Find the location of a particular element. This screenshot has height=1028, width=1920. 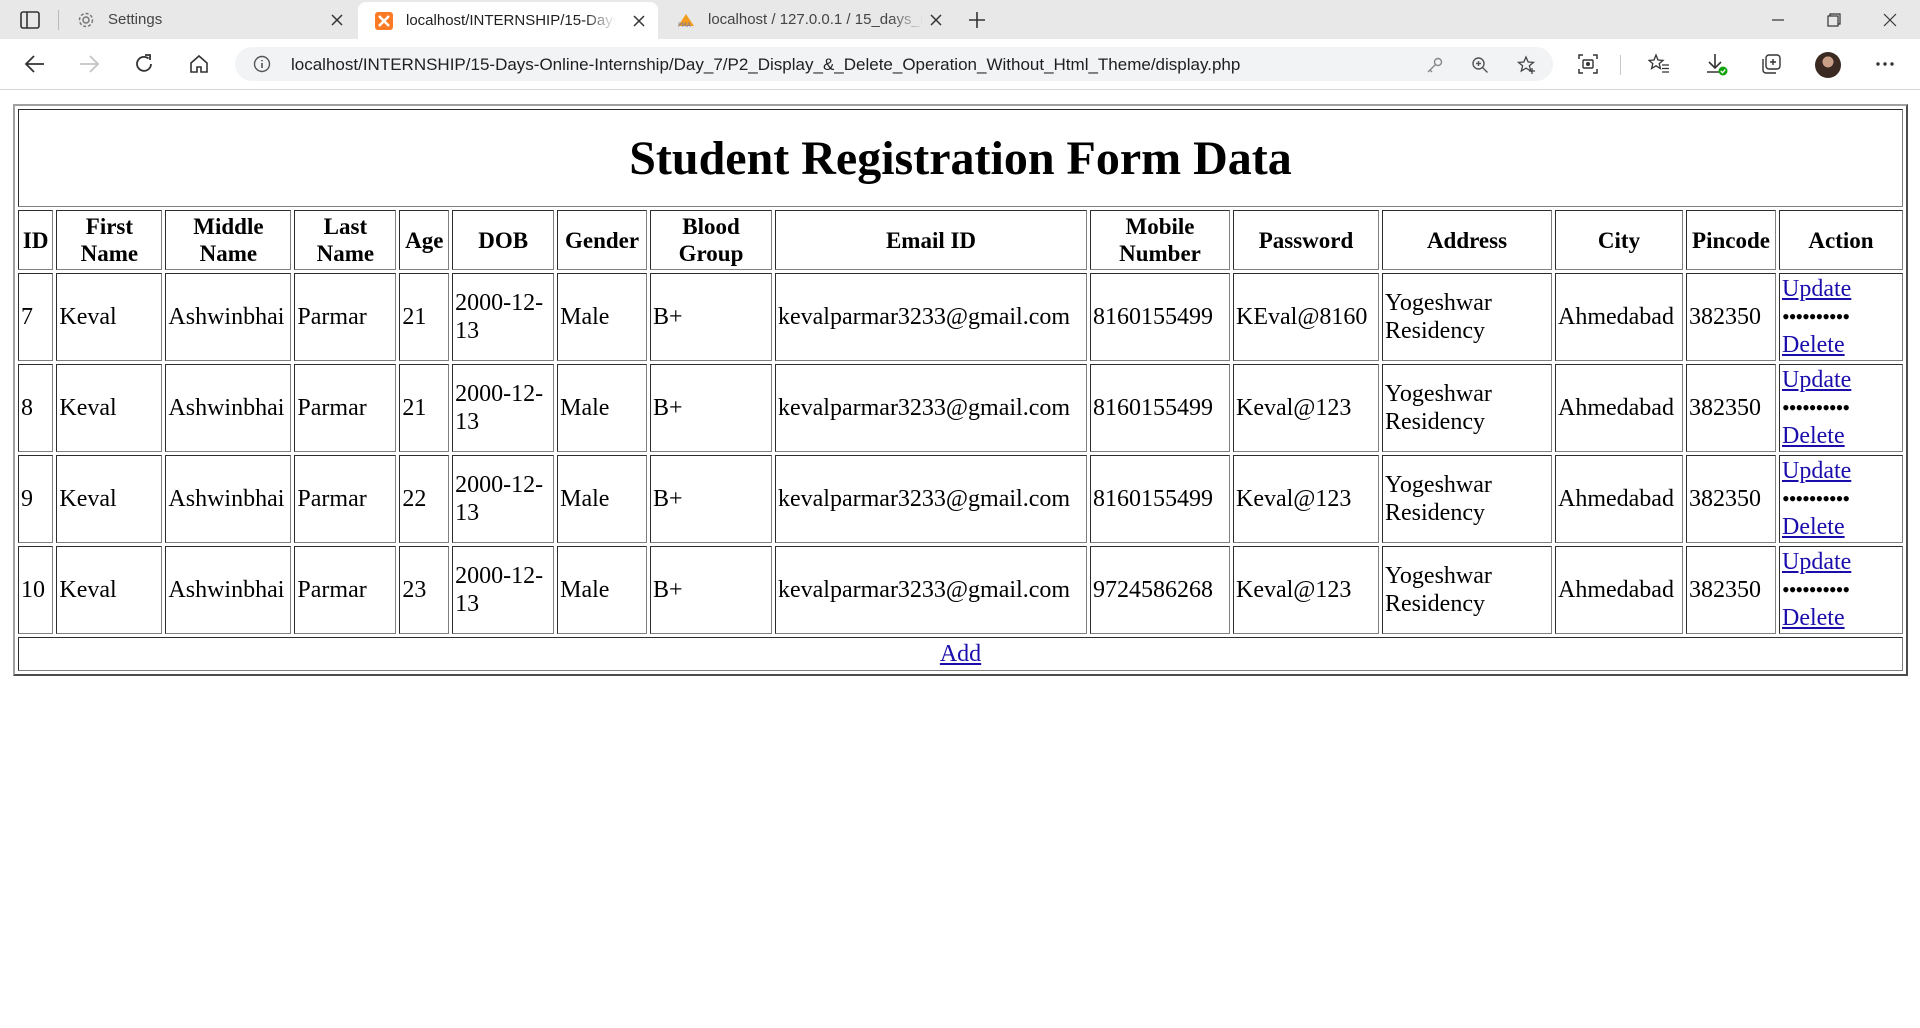

column-header: ID is located at coordinates (36, 240).